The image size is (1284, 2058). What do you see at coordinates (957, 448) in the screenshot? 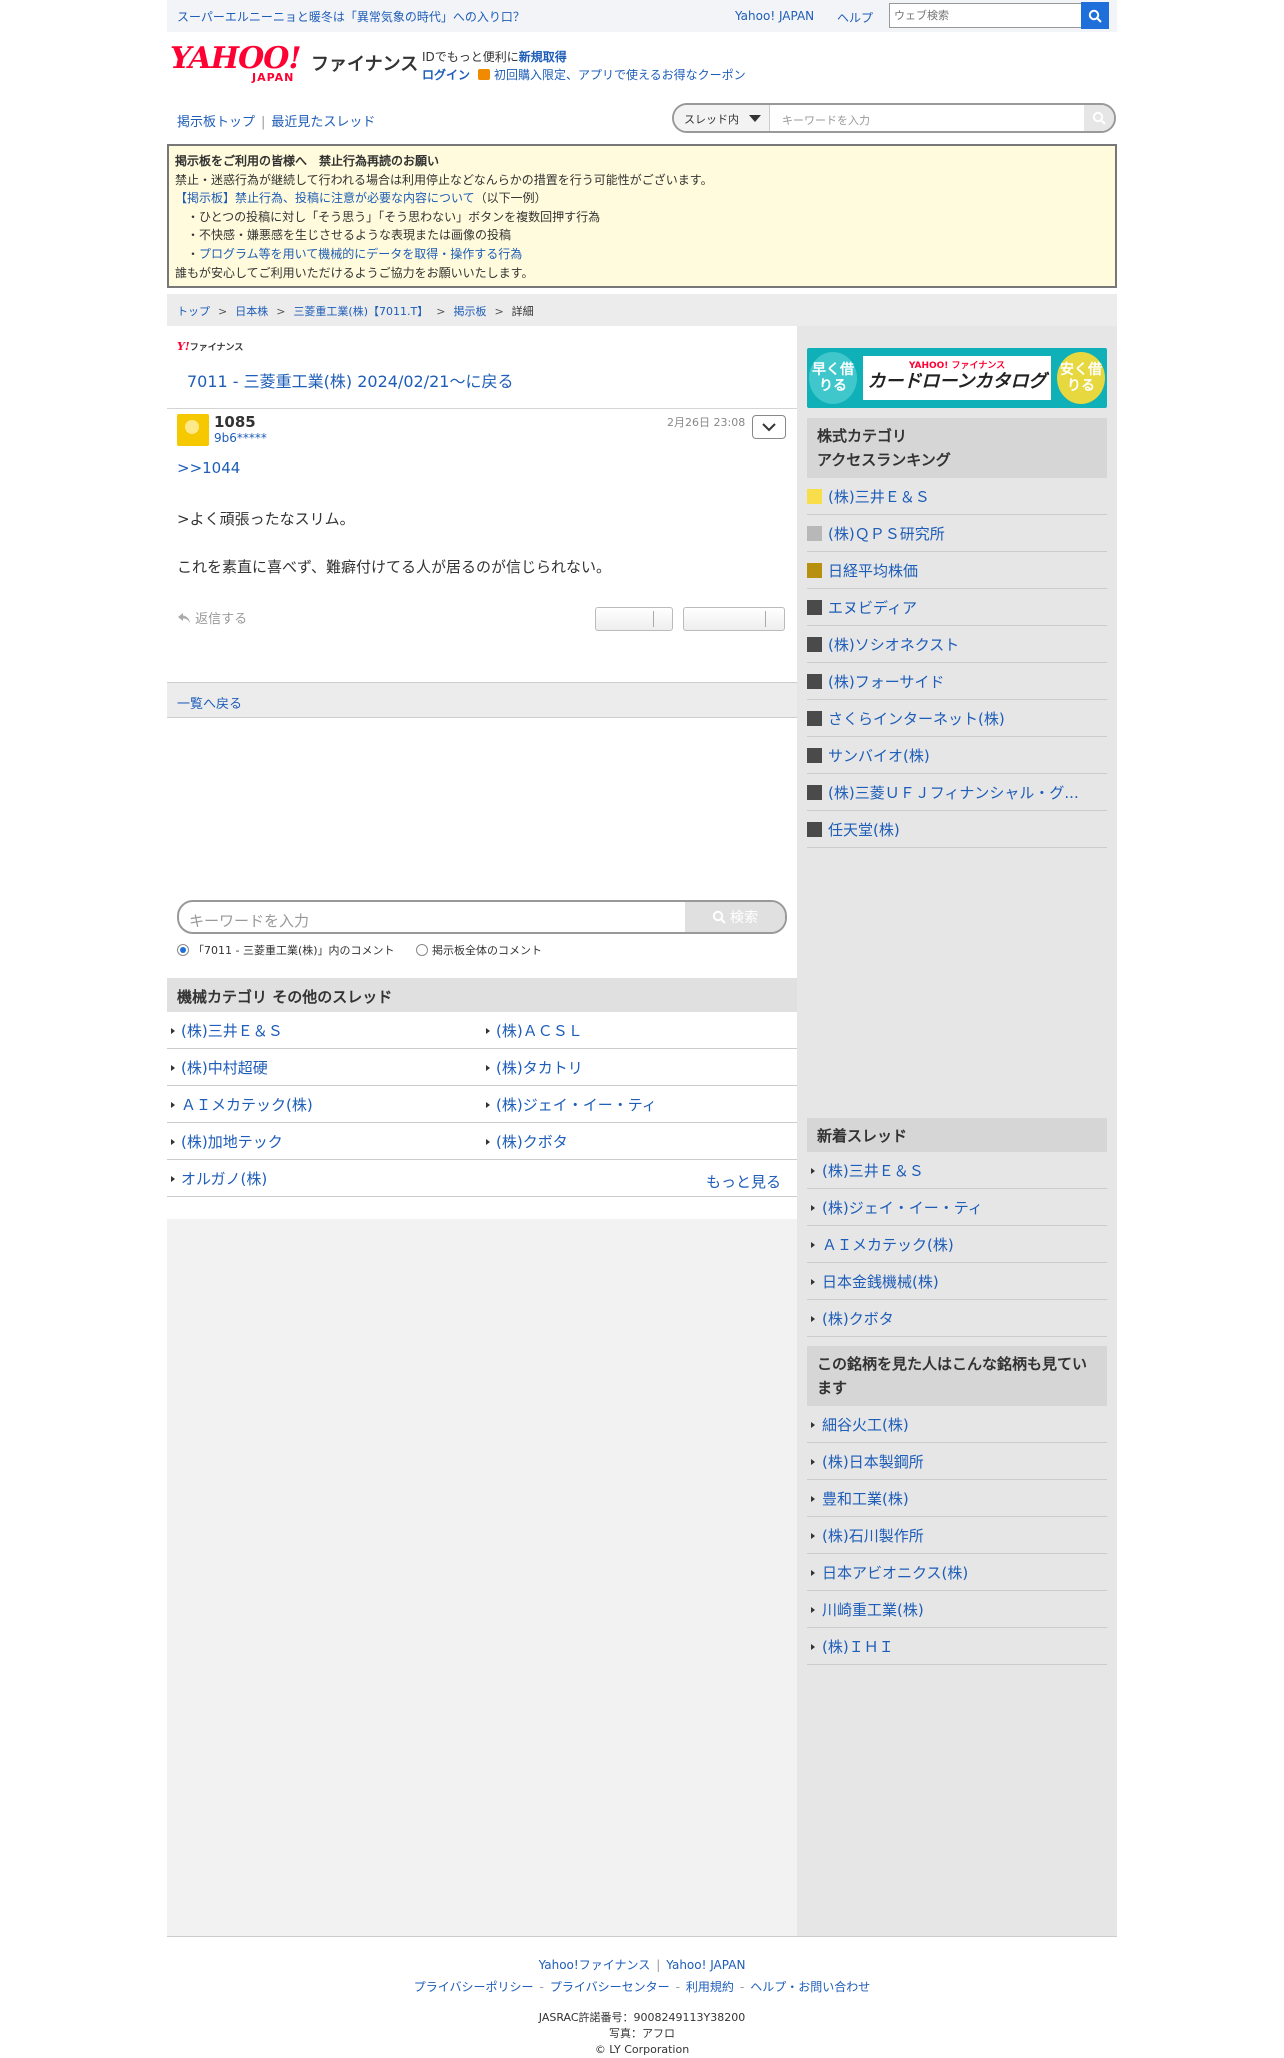
I see `ranking-heading: 株式カテゴリ アクセスランキング` at bounding box center [957, 448].